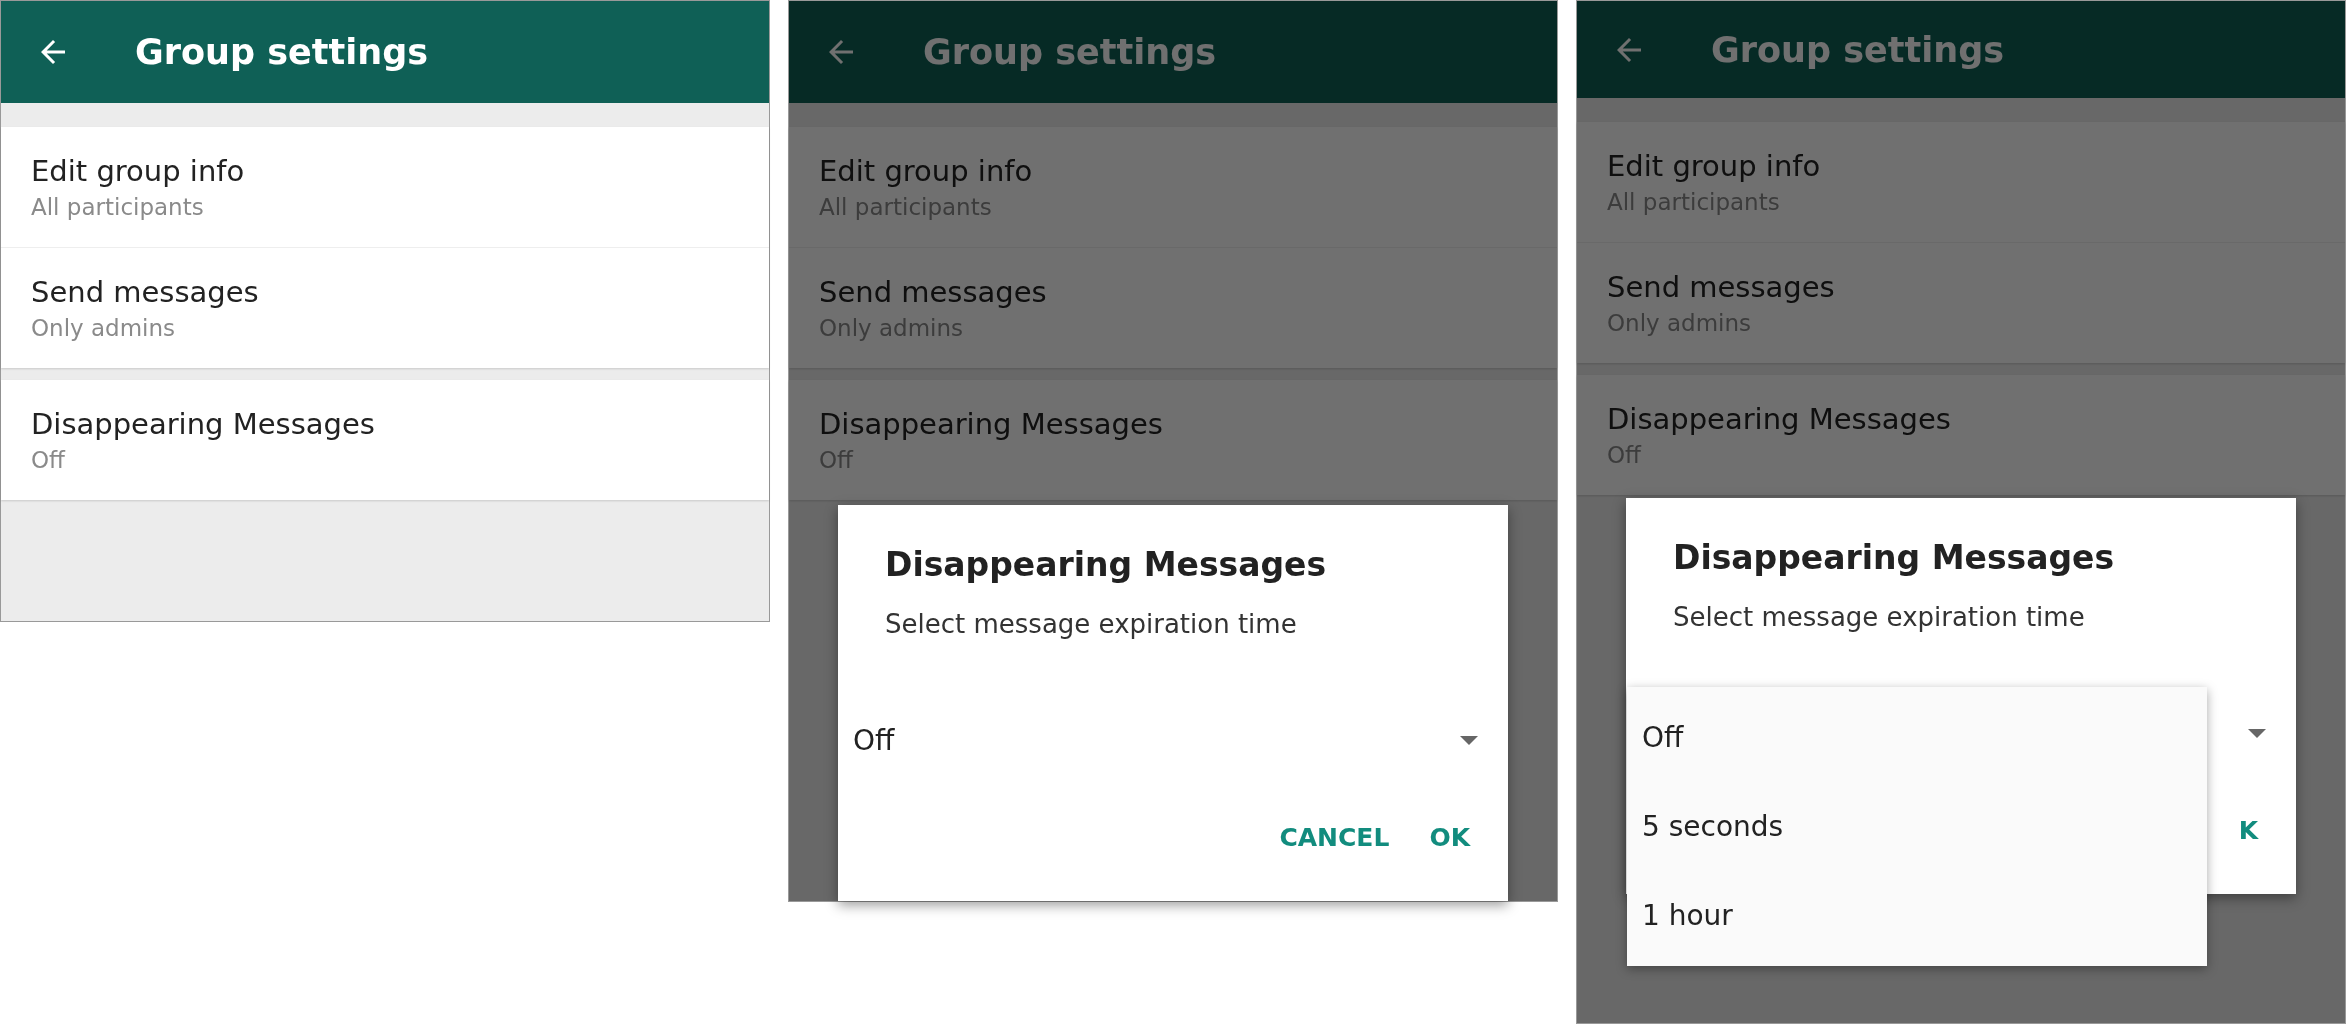 The height and width of the screenshot is (1024, 2346). I want to click on item-subtitle: Only admins, so click(104, 328).